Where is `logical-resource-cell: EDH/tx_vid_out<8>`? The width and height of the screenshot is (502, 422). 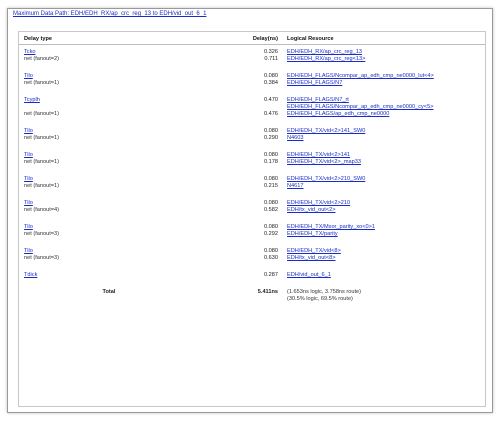 logical-resource-cell: EDH/tx_vid_out<8> is located at coordinates (383, 258).